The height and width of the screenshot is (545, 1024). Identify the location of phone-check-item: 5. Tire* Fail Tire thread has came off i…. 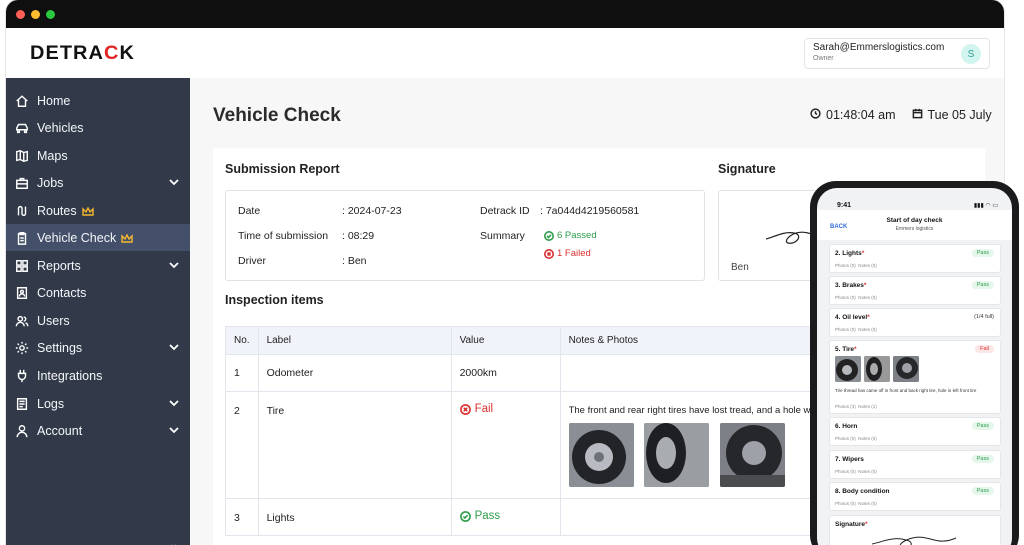
(915, 377).